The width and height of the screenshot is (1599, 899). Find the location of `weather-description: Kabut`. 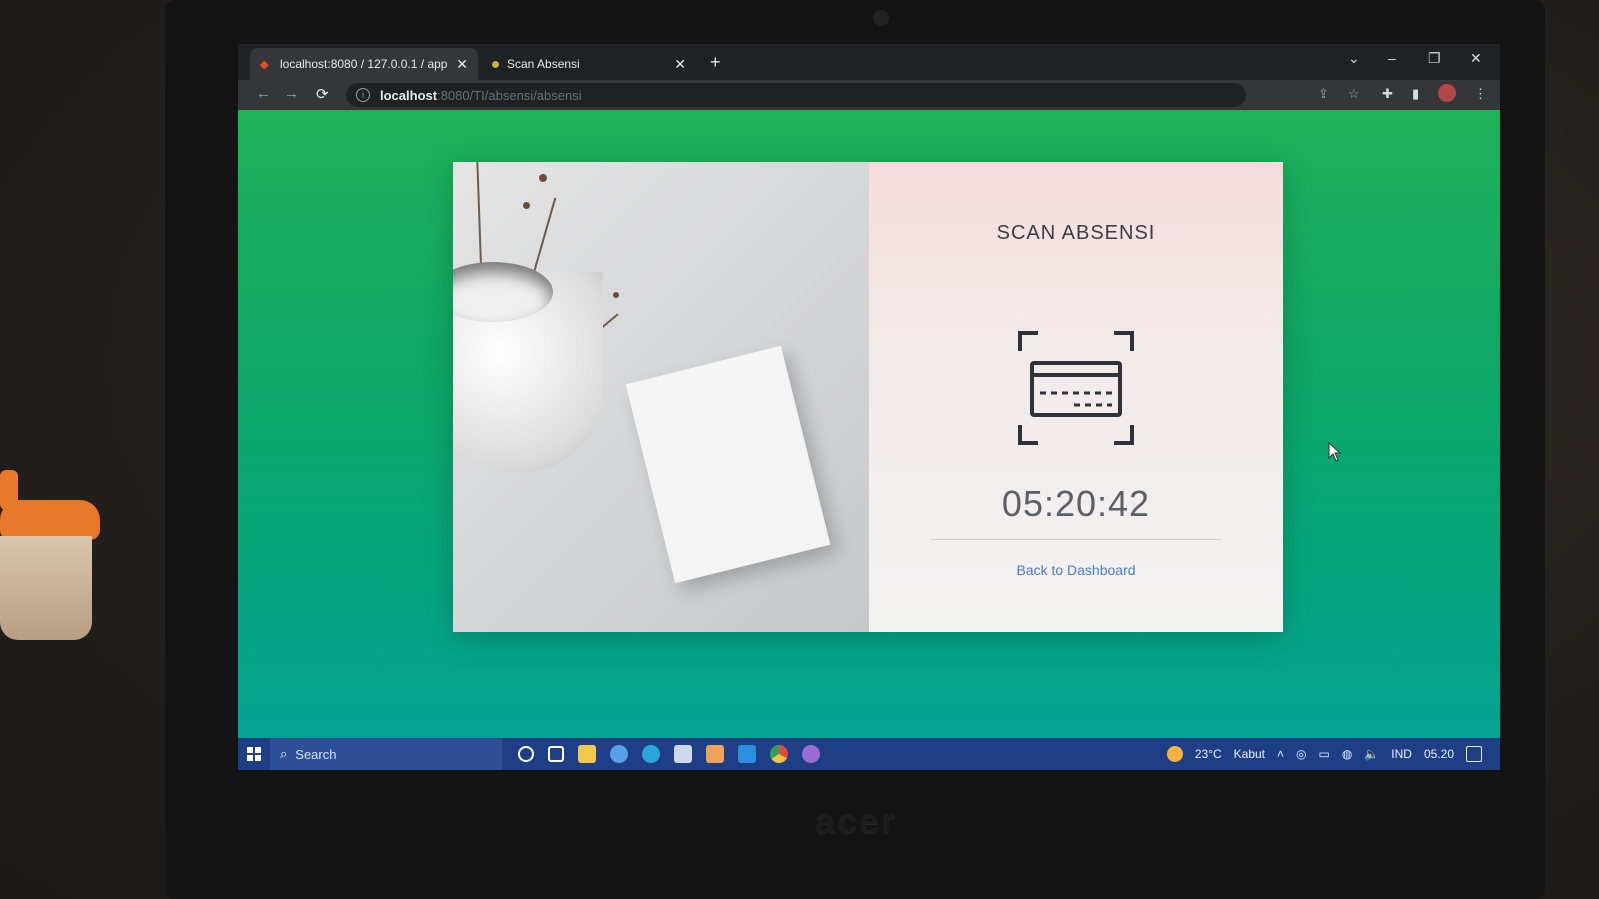

weather-description: Kabut is located at coordinates (1249, 754).